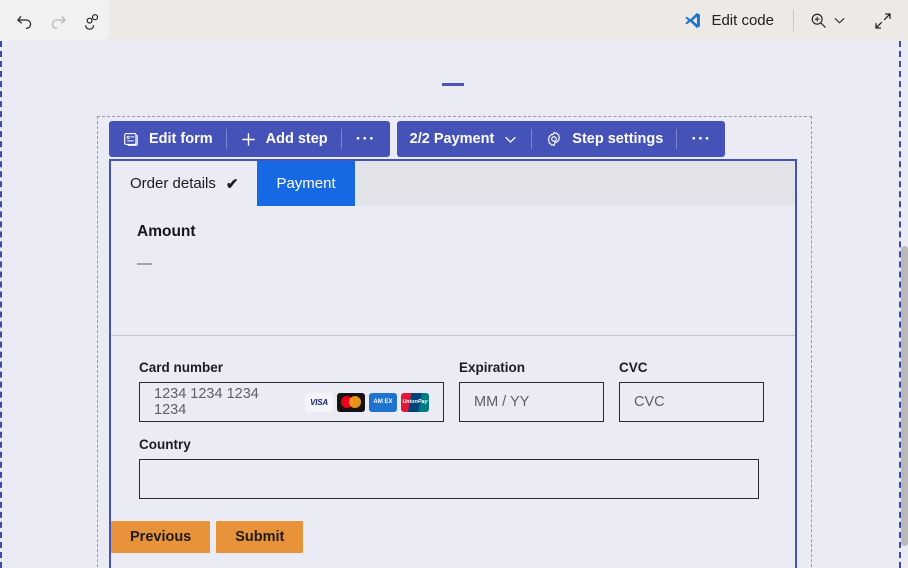 This screenshot has height=568, width=908. Describe the element at coordinates (531, 402) in the screenshot. I see `expiration-field: MM / YY` at that location.